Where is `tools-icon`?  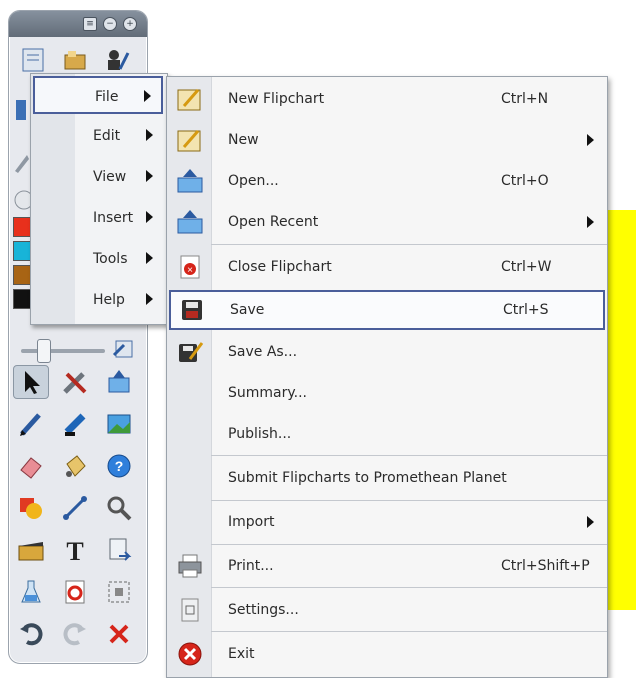 tools-icon is located at coordinates (75, 382).